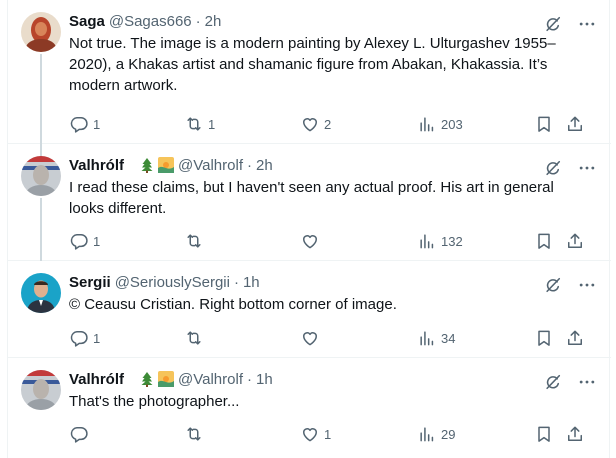 Image resolution: width=616 pixels, height=458 pixels. I want to click on repost-button: 1, so click(199, 124).